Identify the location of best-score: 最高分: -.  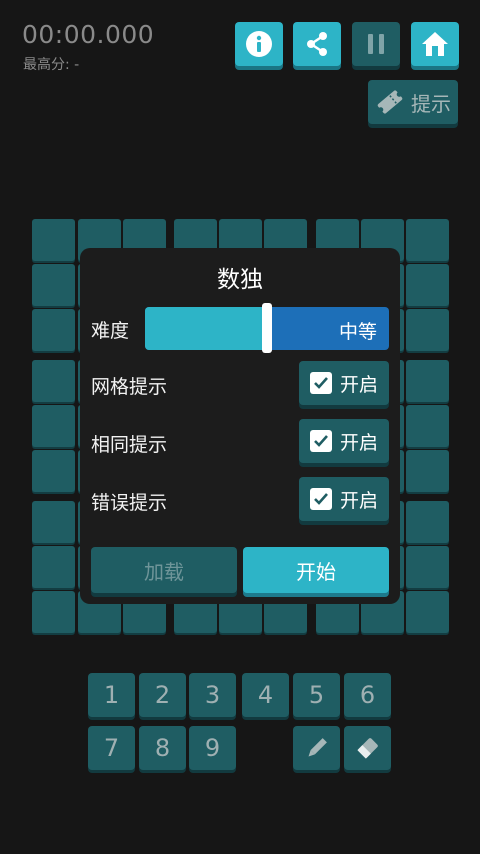
(51, 65).